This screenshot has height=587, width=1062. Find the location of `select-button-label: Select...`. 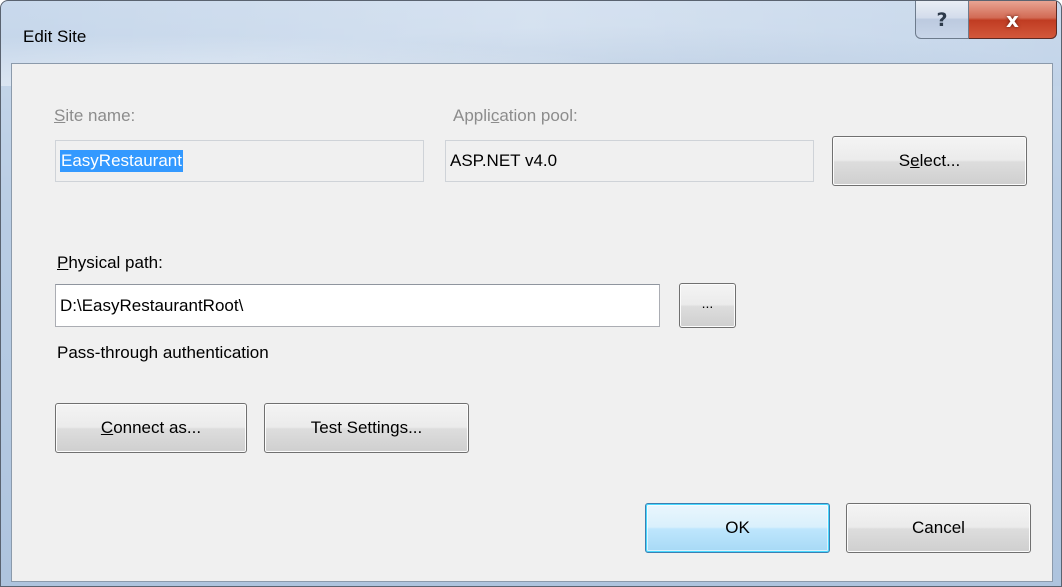

select-button-label: Select... is located at coordinates (929, 160).